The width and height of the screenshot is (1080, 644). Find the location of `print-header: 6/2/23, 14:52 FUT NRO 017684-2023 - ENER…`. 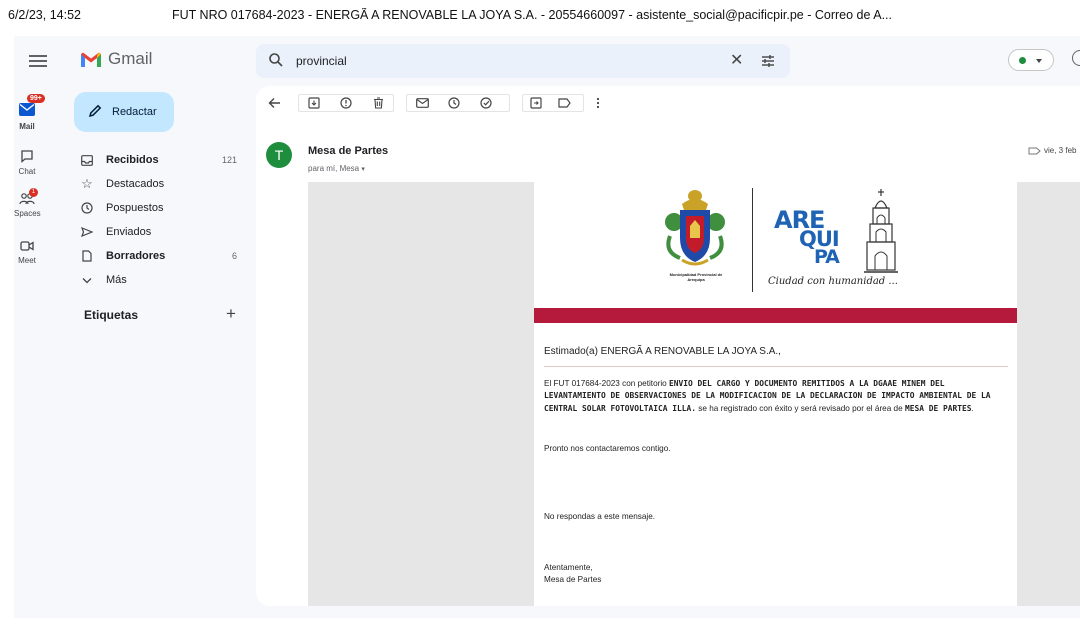

print-header: 6/2/23, 14:52 FUT NRO 017684-2023 - ENER… is located at coordinates (540, 15).